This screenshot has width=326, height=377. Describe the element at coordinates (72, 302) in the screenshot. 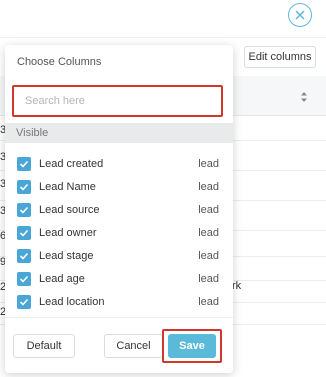

I see `column-label: Lead location` at that location.